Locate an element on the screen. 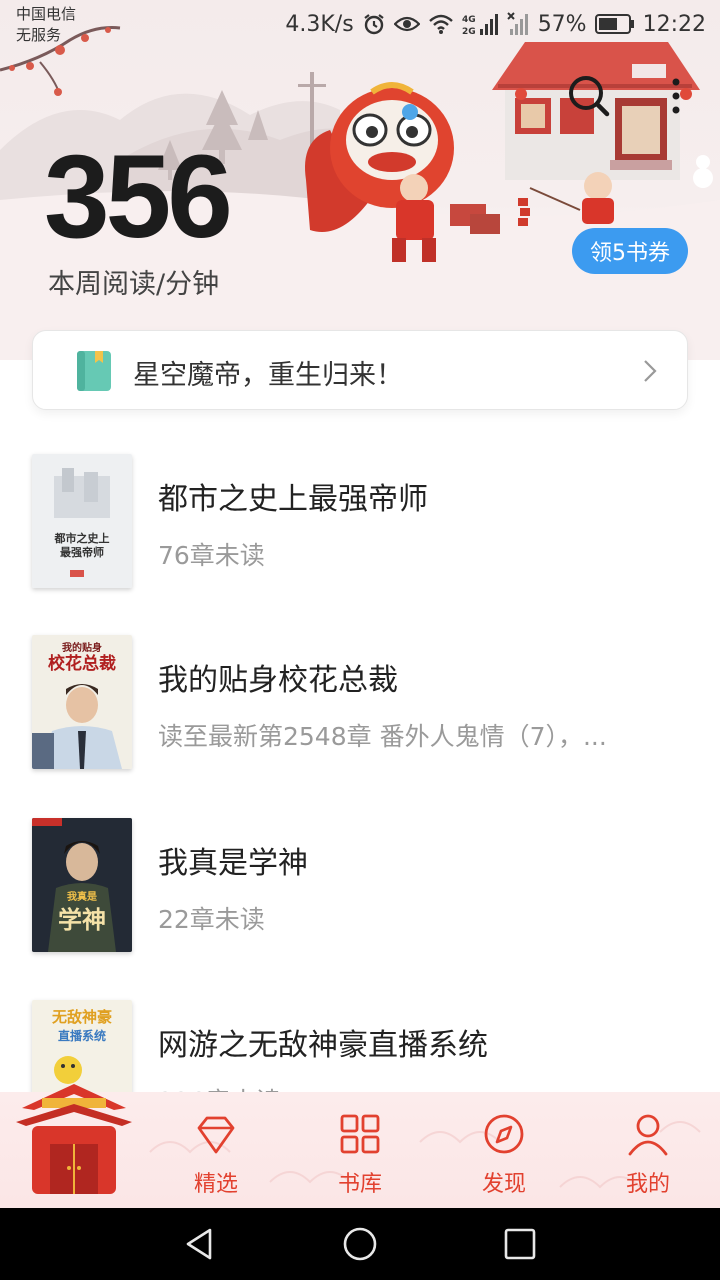 The height and width of the screenshot is (1280, 720). book-cover: 我真是 学神 is located at coordinates (82, 885).